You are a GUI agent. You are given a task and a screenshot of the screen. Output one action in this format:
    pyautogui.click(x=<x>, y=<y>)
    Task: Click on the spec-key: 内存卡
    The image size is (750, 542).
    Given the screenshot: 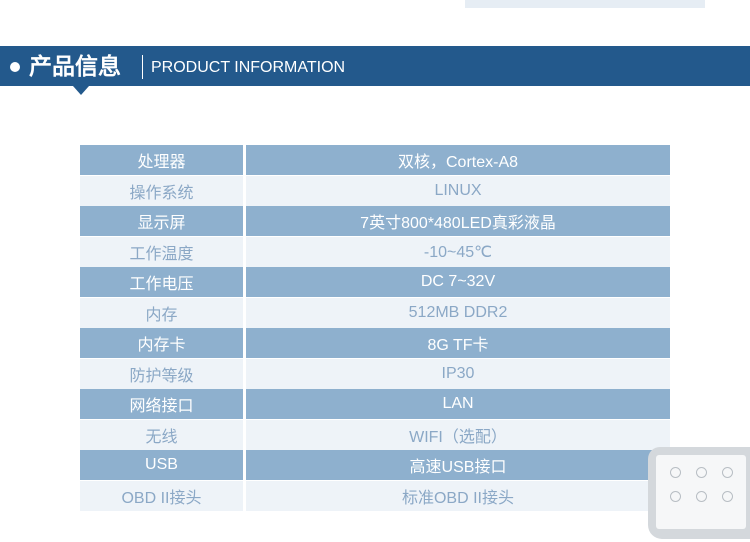 What is the action you would take?
    pyautogui.click(x=163, y=343)
    